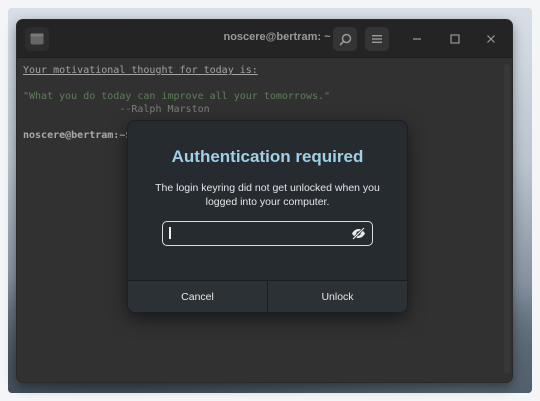  I want to click on dialog-button-row: Cancel Unlock, so click(267, 296).